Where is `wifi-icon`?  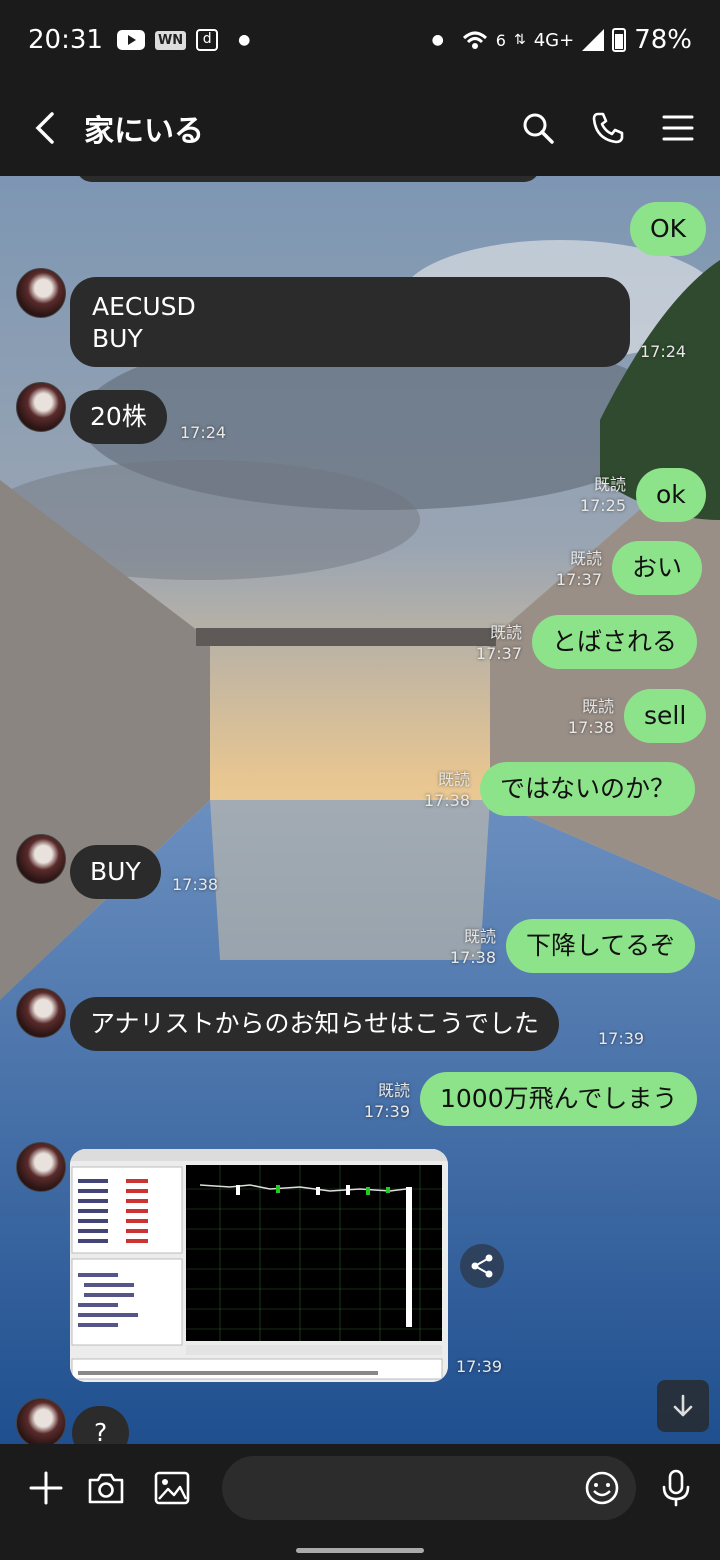
wifi-icon is located at coordinates (474, 40).